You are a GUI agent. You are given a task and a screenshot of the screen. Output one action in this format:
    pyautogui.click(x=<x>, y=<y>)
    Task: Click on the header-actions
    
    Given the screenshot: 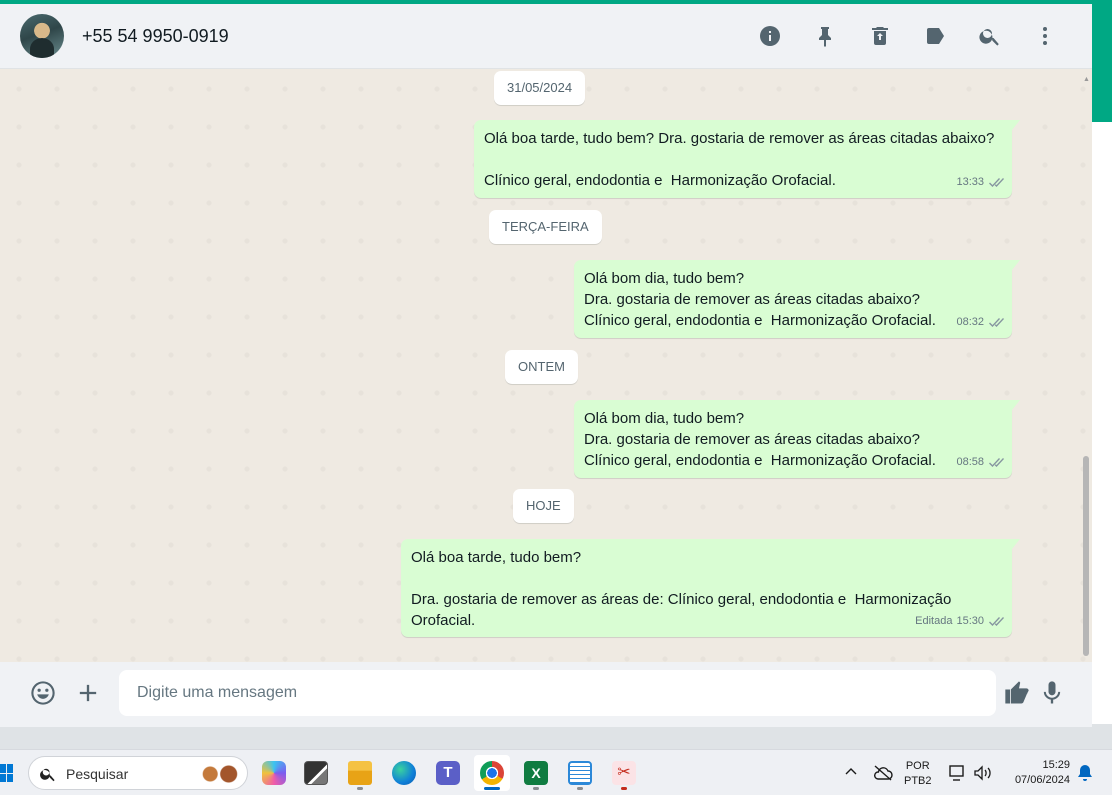 What is the action you would take?
    pyautogui.click(x=907, y=36)
    